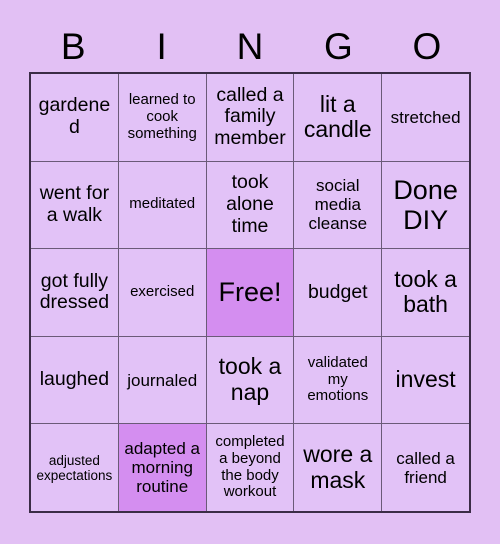 This screenshot has height=544, width=500. I want to click on bingo-cell: meditated, so click(162, 205).